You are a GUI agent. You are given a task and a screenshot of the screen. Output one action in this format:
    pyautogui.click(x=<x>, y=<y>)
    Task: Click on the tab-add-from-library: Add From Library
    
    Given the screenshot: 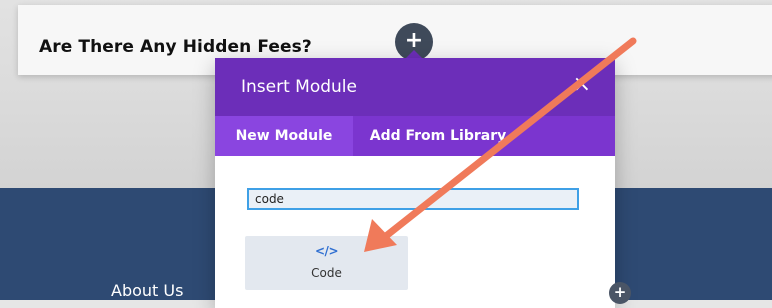 What is the action you would take?
    pyautogui.click(x=438, y=136)
    